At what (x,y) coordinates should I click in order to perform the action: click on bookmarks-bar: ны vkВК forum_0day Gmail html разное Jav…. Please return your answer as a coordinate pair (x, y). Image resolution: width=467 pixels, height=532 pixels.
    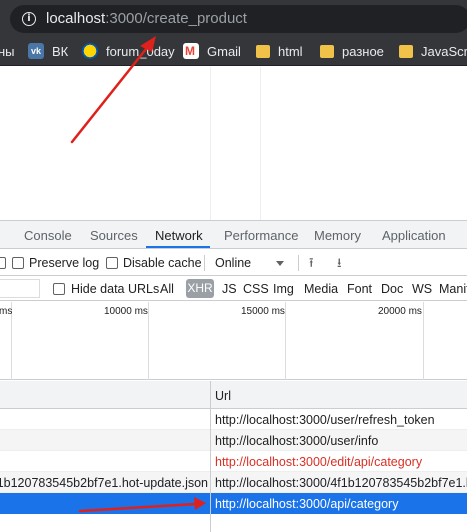
    Looking at the image, I should click on (233, 51).